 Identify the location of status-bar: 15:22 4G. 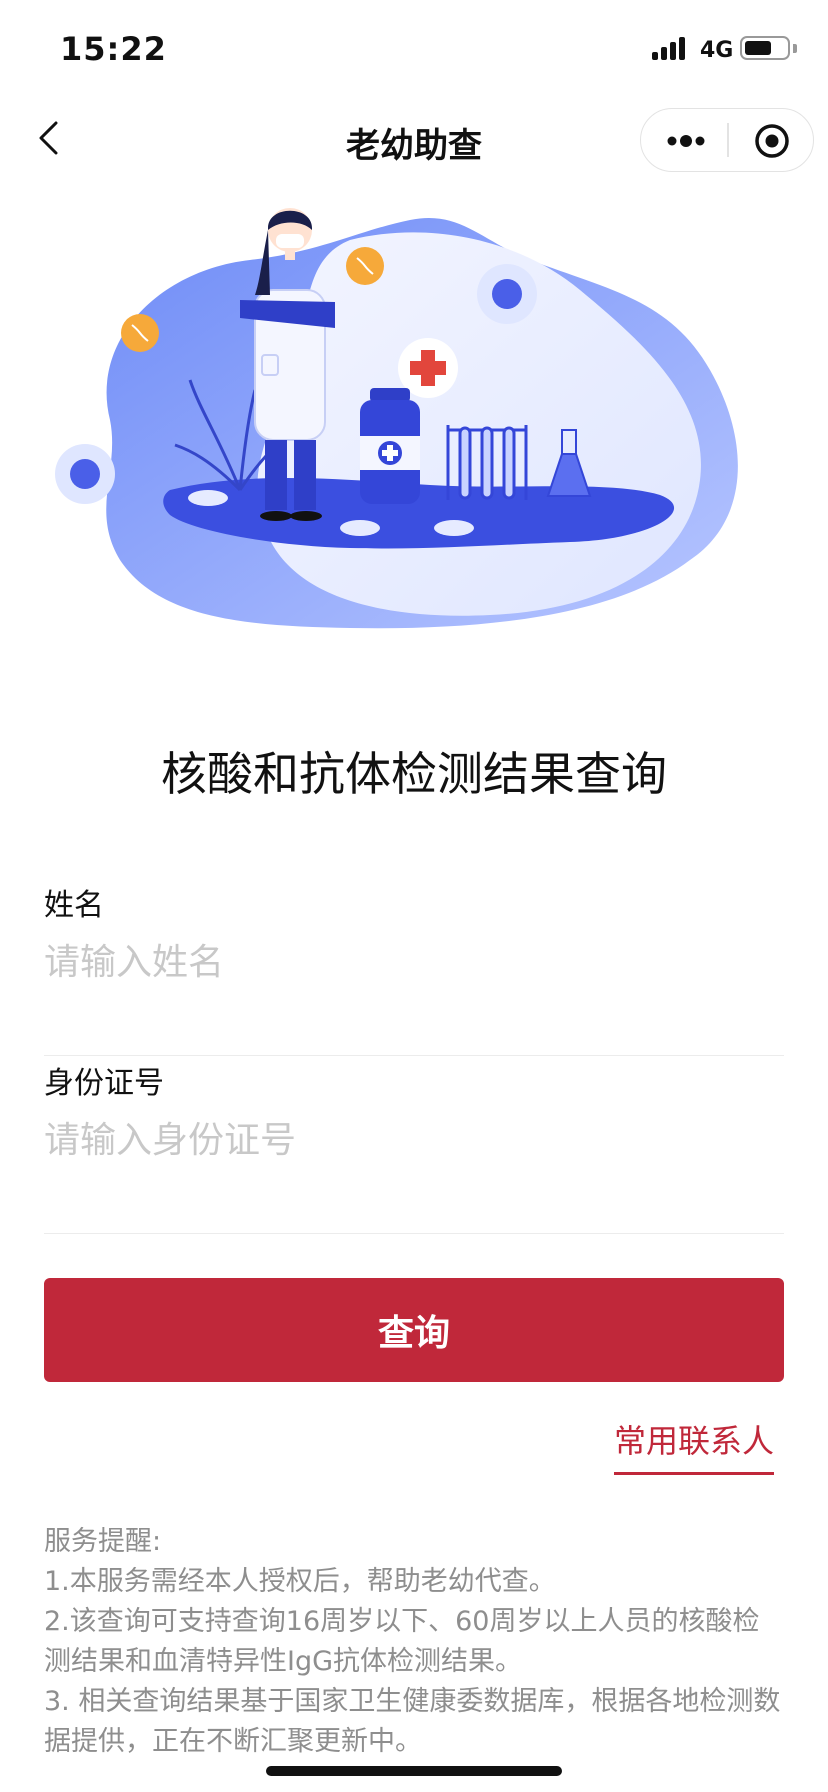
(414, 50).